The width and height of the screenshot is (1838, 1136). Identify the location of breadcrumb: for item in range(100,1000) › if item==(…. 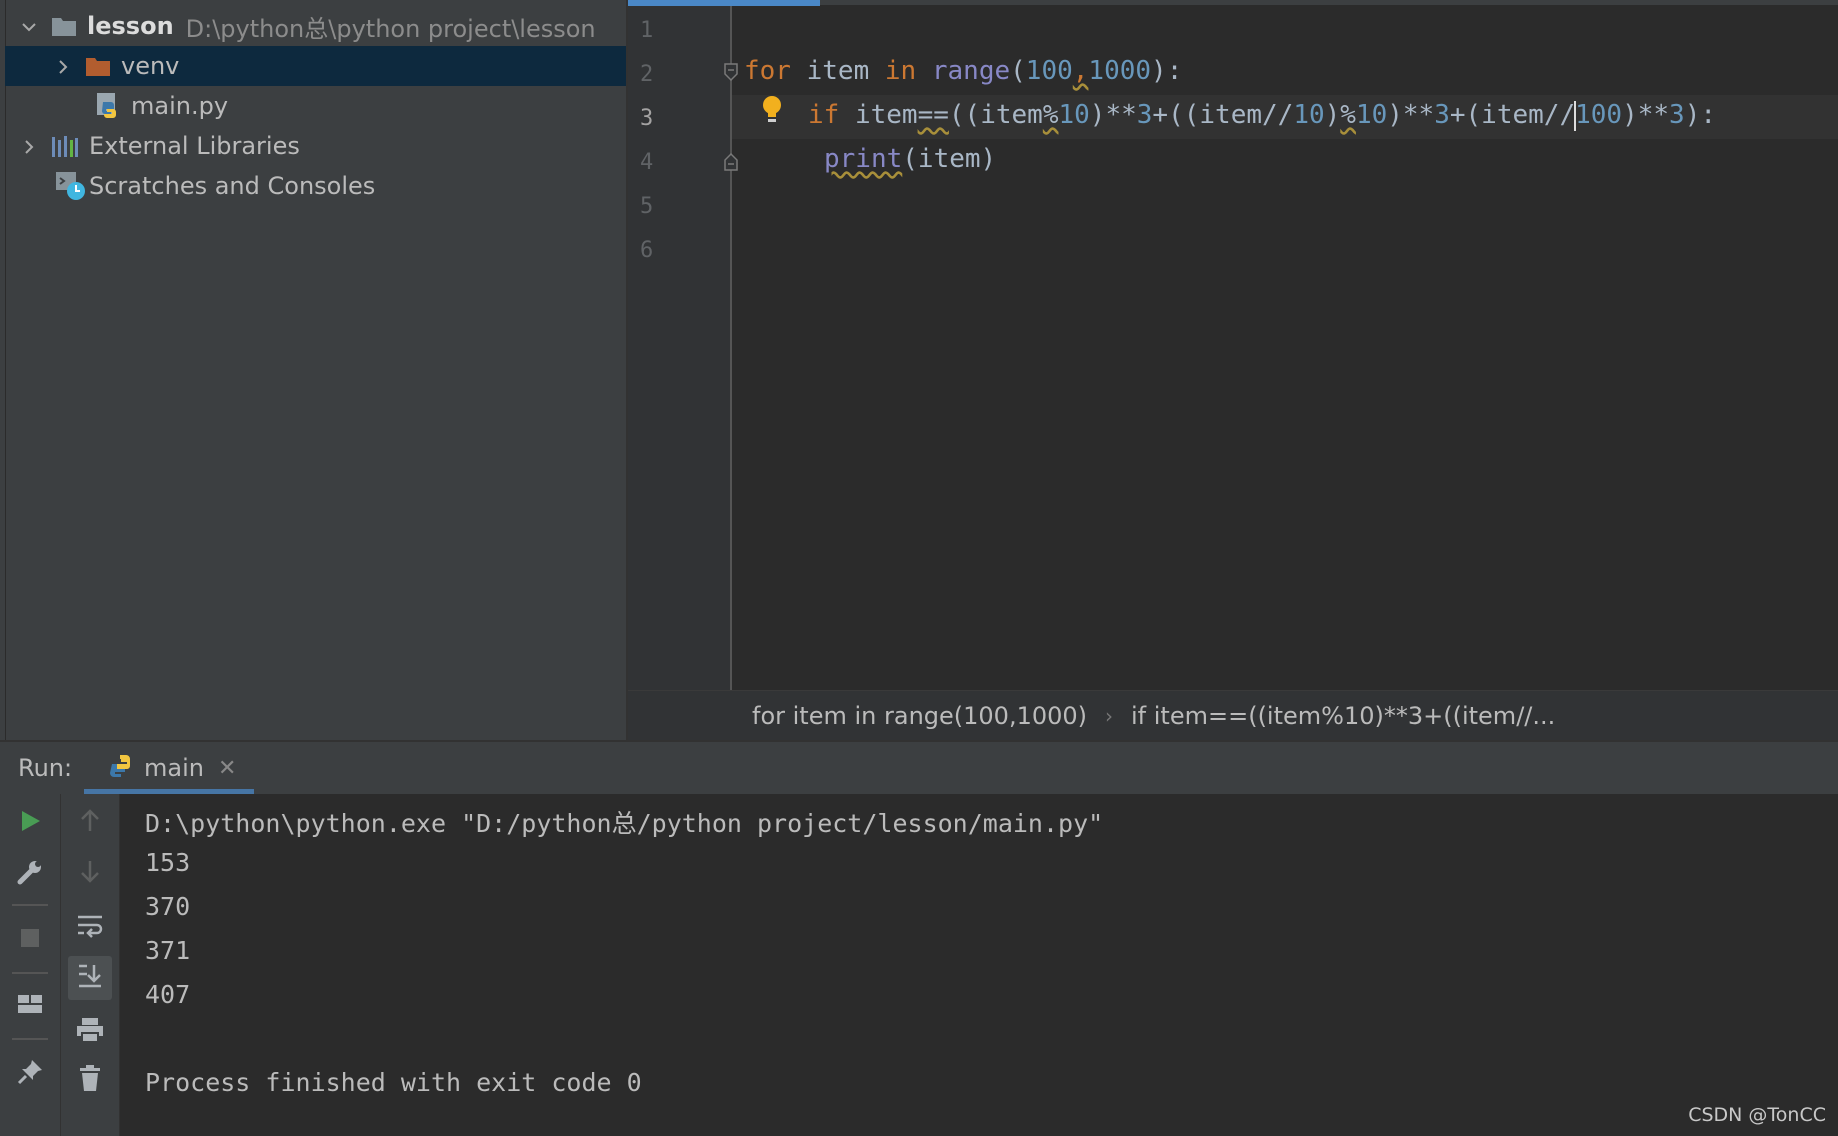
(1233, 715).